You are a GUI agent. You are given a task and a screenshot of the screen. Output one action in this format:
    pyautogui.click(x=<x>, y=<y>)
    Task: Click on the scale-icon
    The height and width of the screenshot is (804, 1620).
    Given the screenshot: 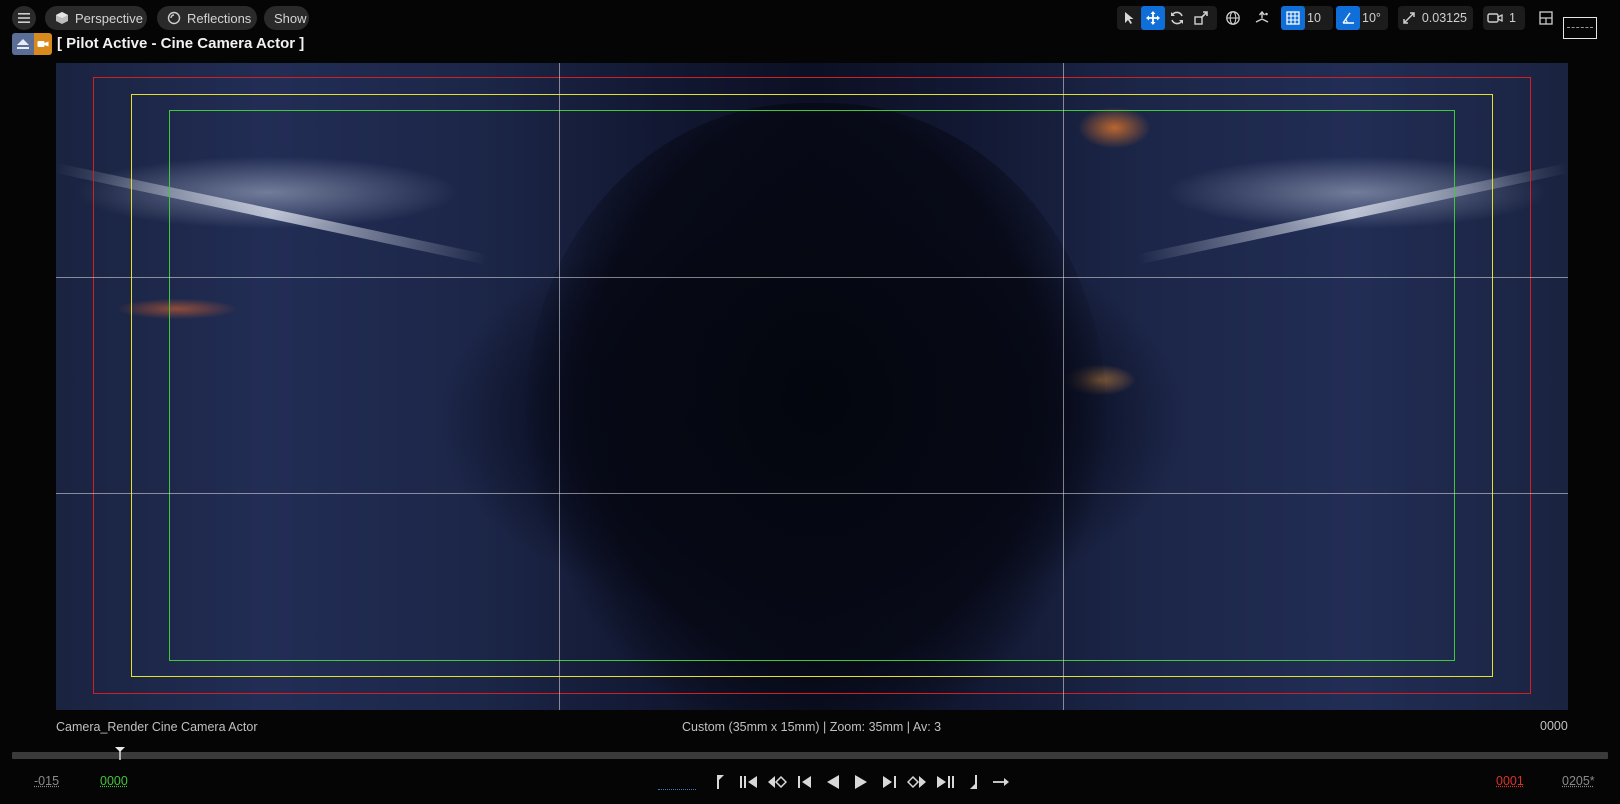 What is the action you would take?
    pyautogui.click(x=1201, y=18)
    